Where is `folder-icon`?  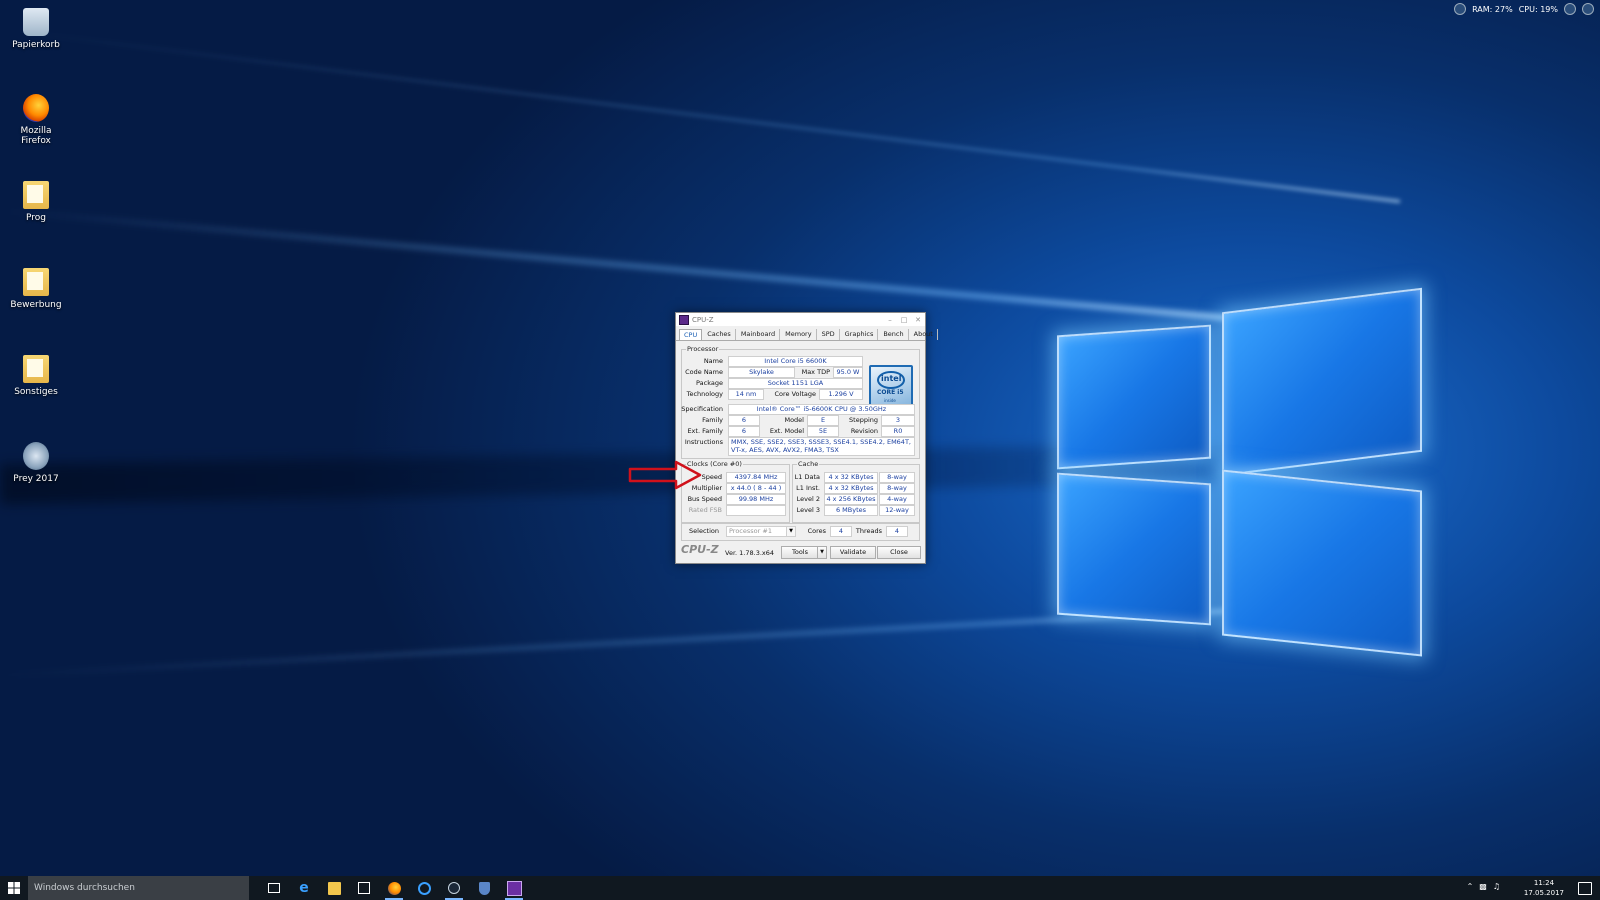
folder-icon is located at coordinates (36, 195).